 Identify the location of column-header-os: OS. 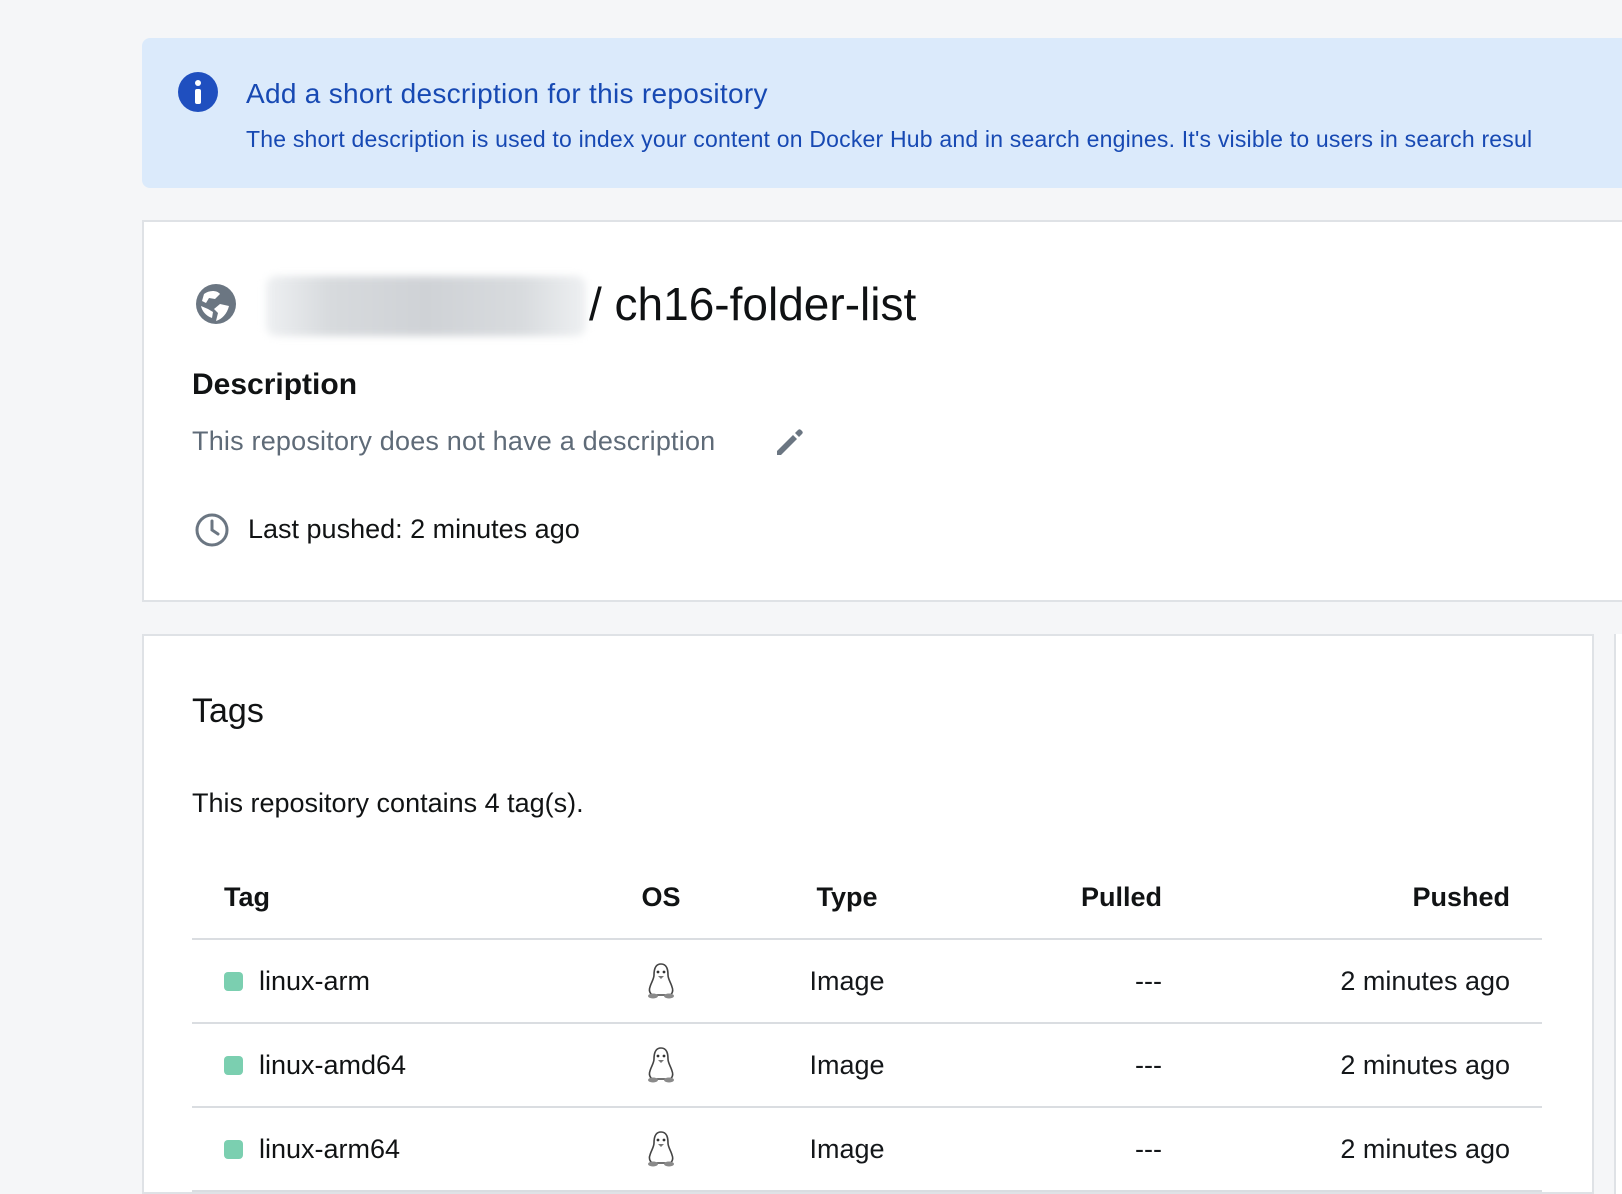
(661, 896).